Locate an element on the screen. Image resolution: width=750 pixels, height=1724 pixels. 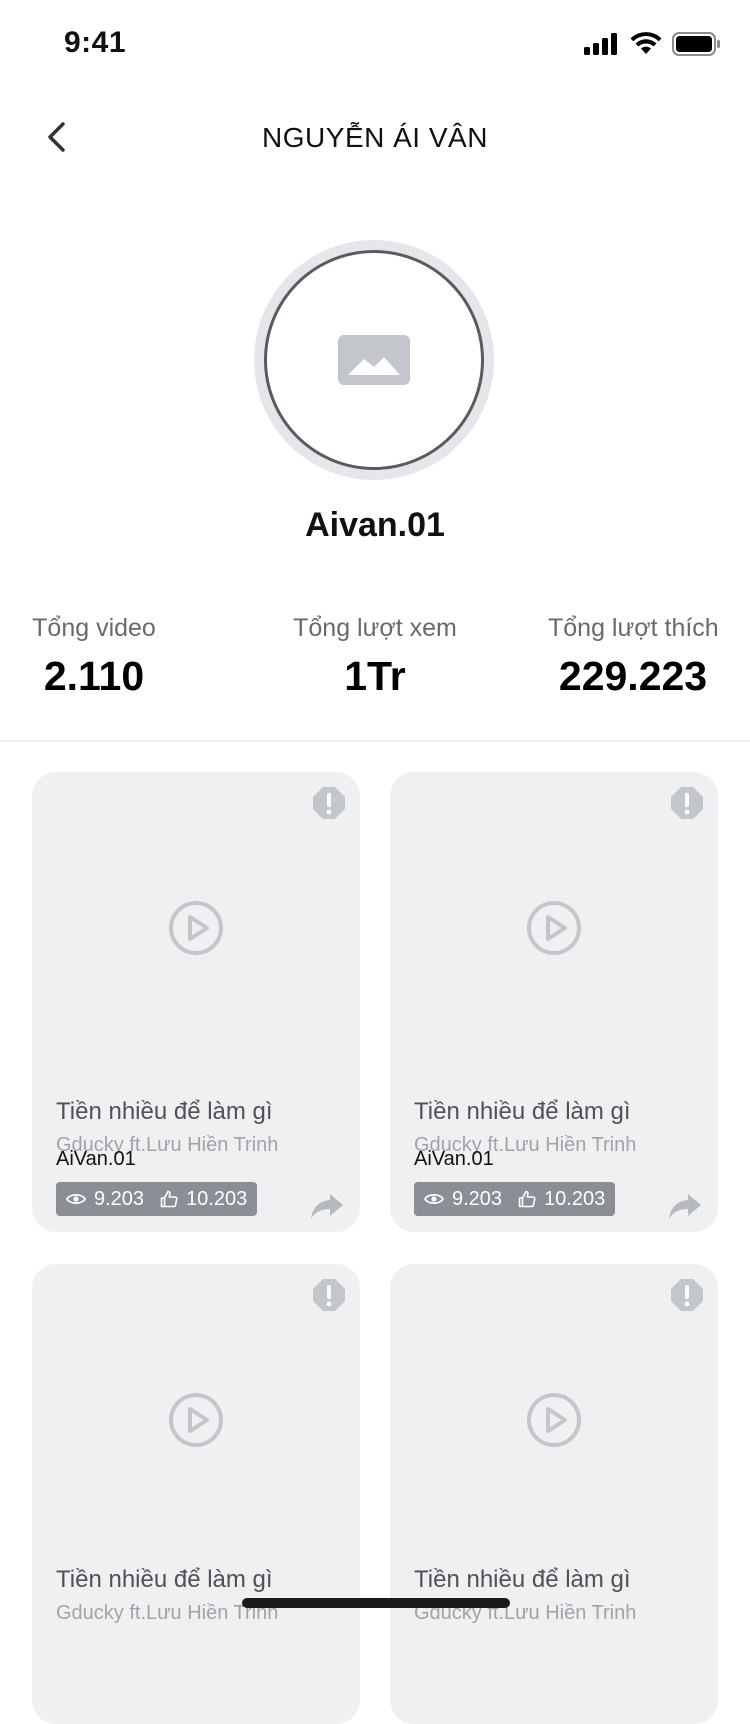
stat-value: 2.110 is located at coordinates (94, 676).